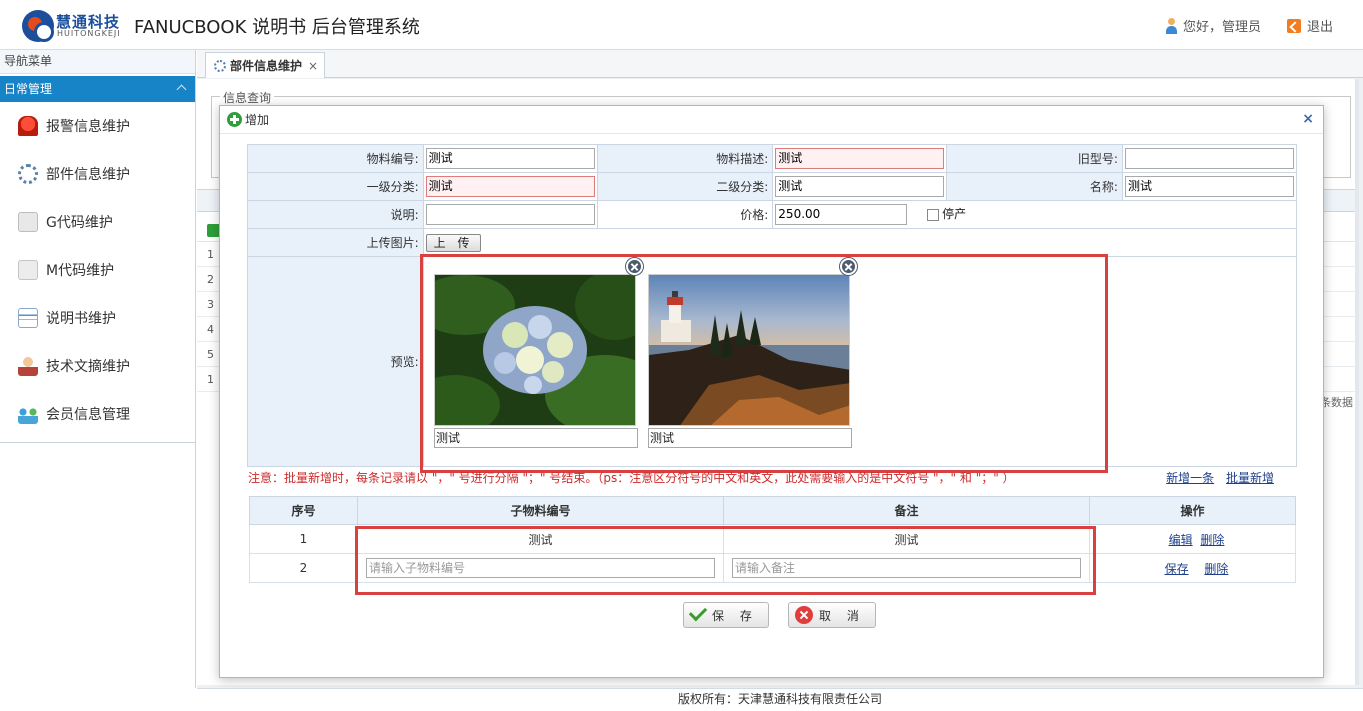 The width and height of the screenshot is (1363, 711). I want to click on sidebar-item-manual: 说明书维护, so click(97, 318).